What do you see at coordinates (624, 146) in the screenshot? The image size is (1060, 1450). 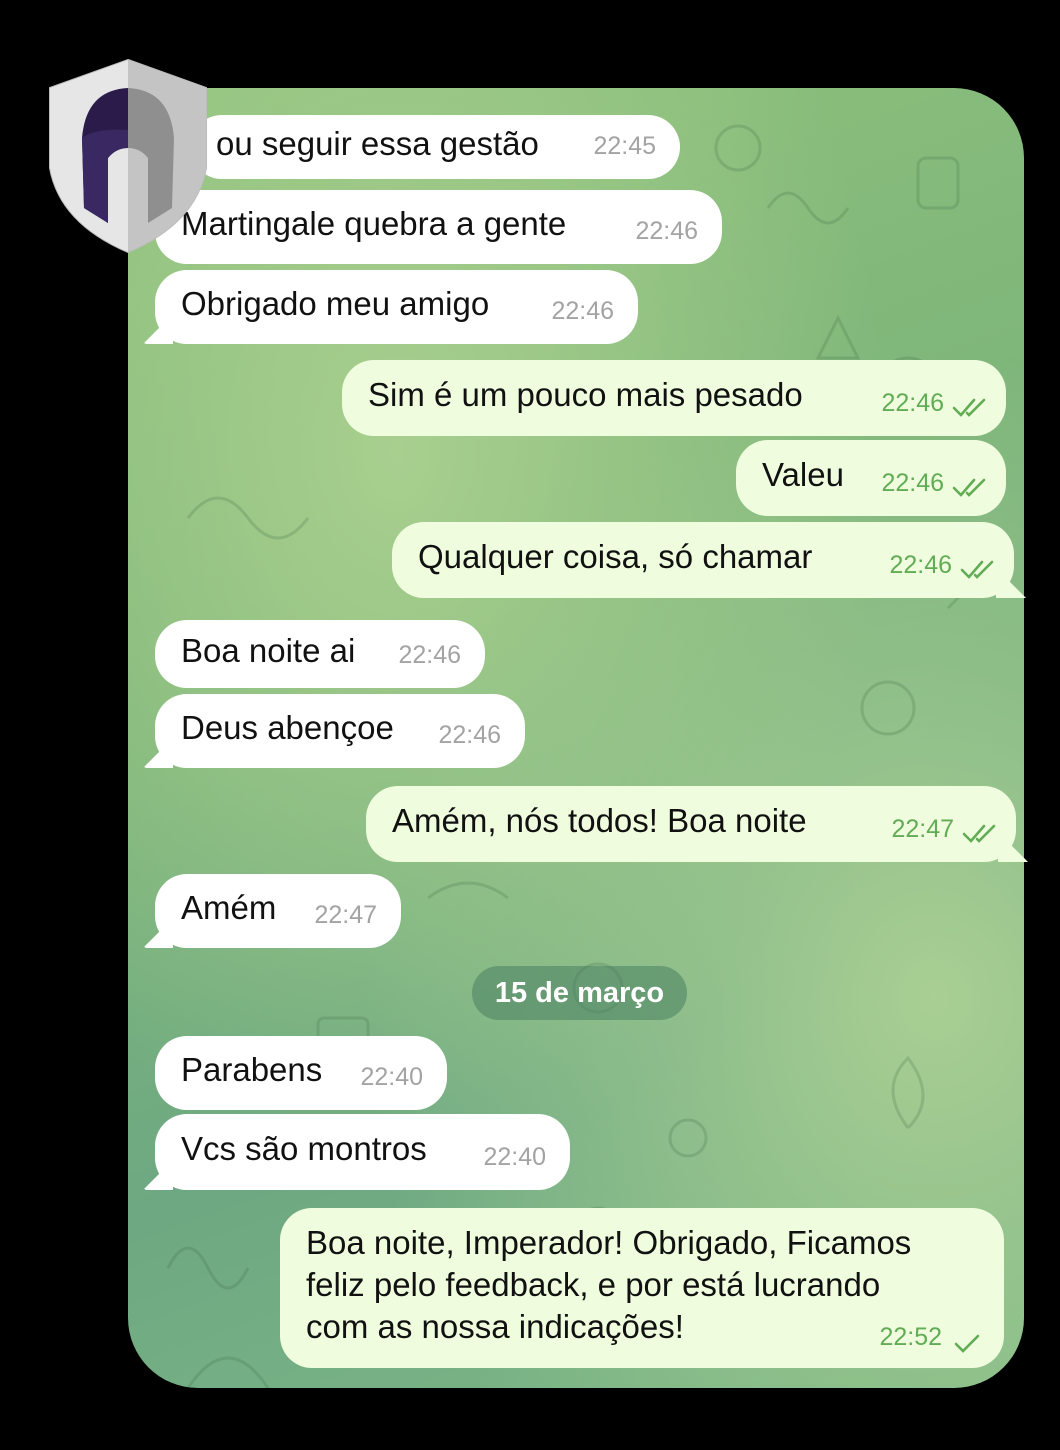 I see `message-time: 22:45` at bounding box center [624, 146].